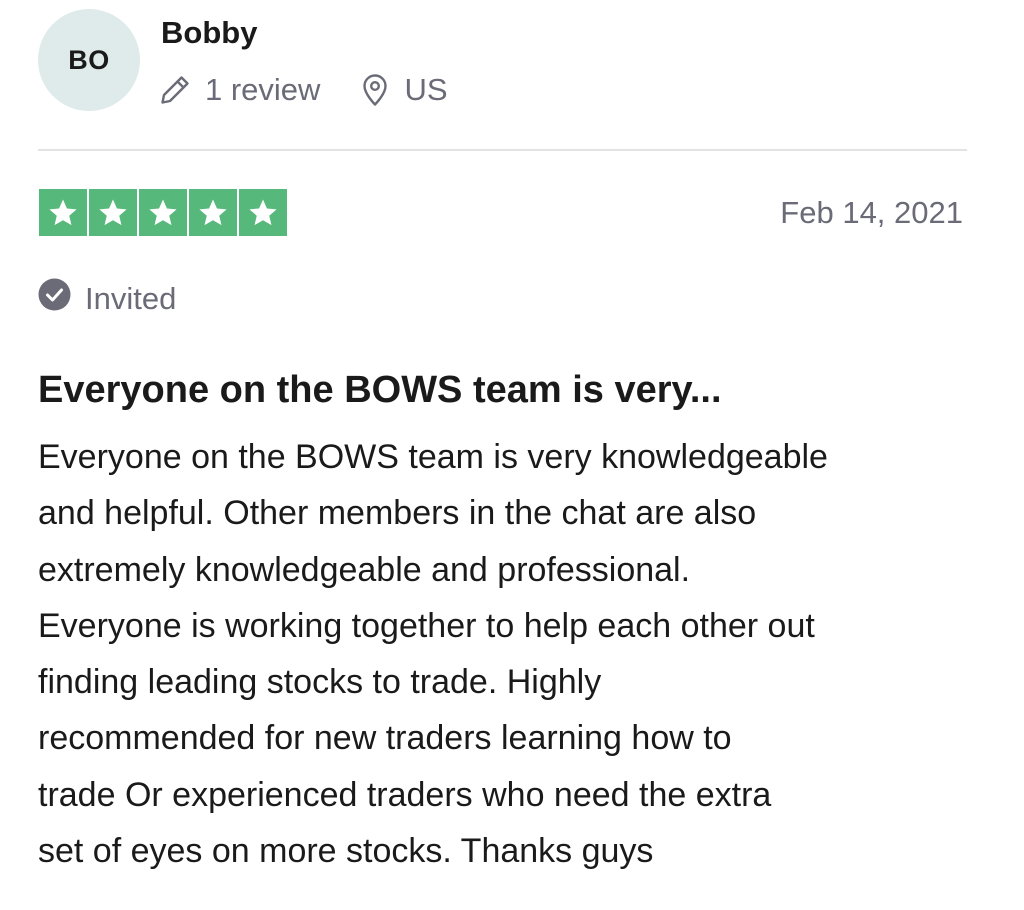  I want to click on reviewer-name: Bobby, so click(209, 33).